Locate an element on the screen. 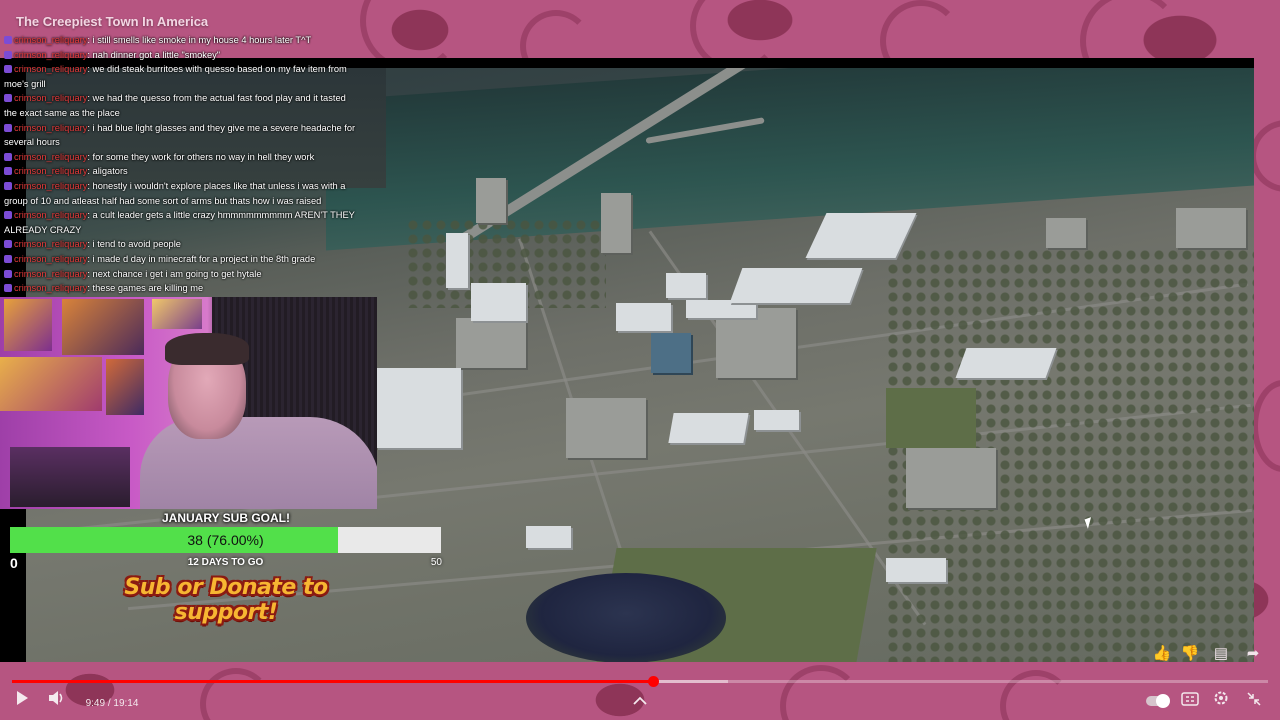  play-button is located at coordinates (22, 701).